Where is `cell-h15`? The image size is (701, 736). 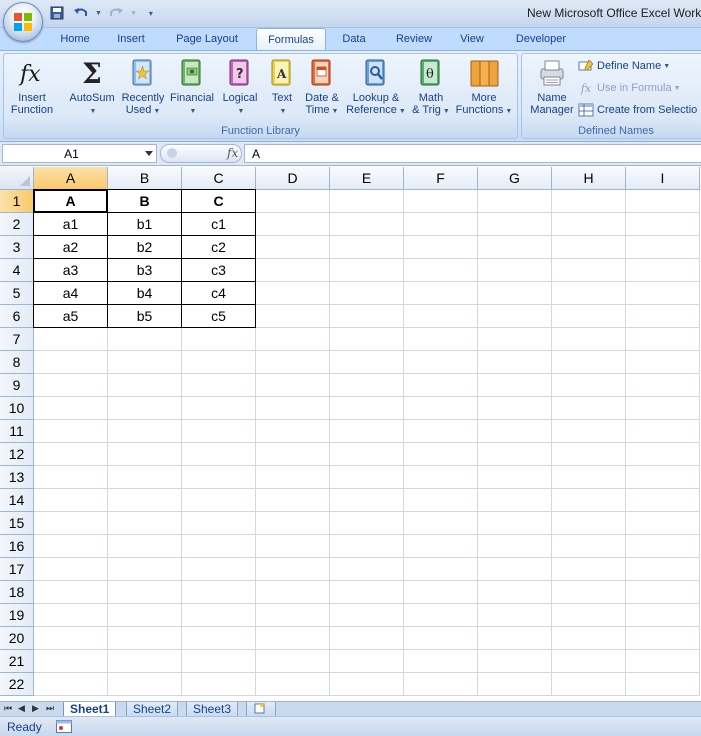
cell-h15 is located at coordinates (589, 523).